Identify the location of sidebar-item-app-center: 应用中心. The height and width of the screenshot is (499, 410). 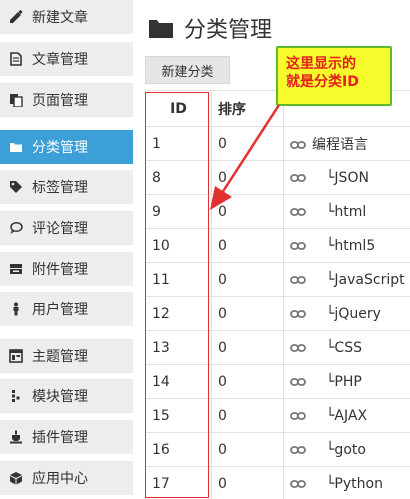
(66, 478).